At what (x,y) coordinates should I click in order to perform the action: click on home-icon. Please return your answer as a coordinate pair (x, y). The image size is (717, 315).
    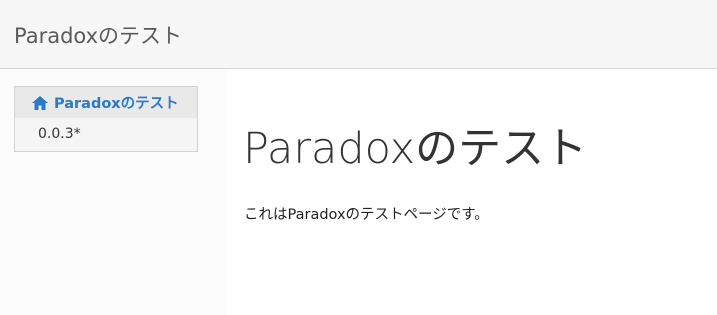
    Looking at the image, I should click on (40, 103).